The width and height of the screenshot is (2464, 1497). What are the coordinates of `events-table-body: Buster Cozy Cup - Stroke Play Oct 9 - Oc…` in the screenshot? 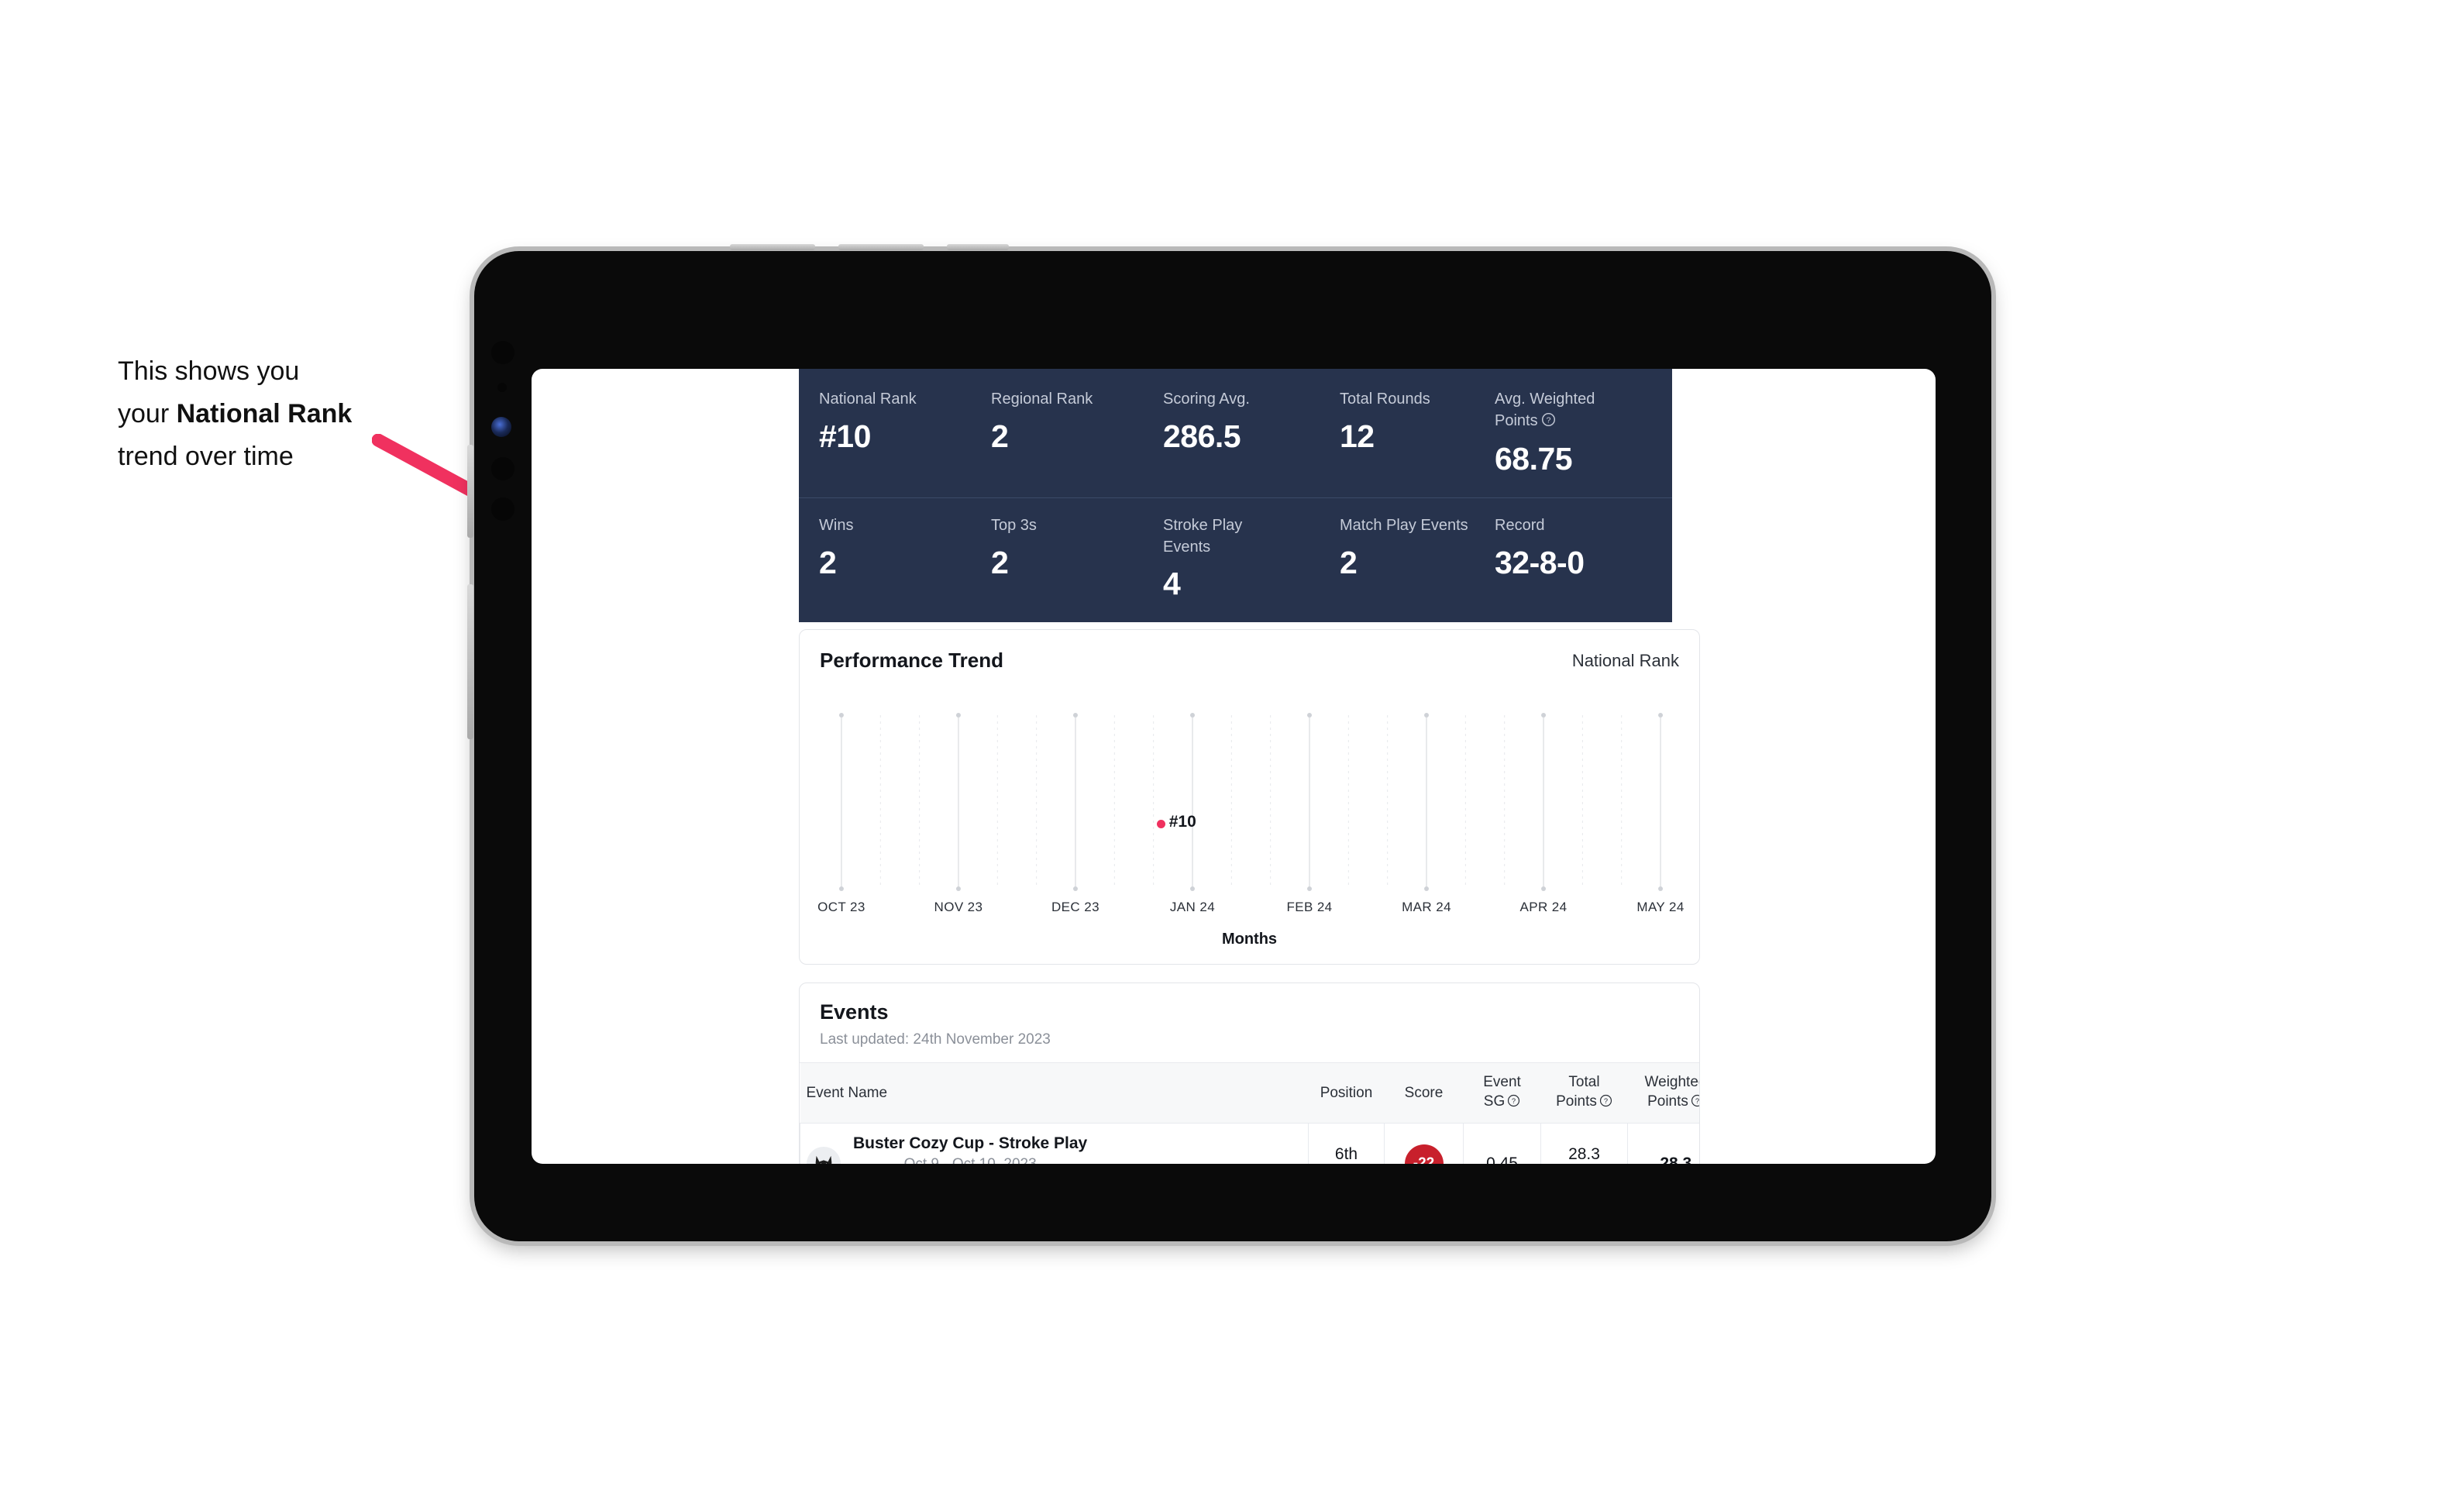 It's located at (1249, 1143).